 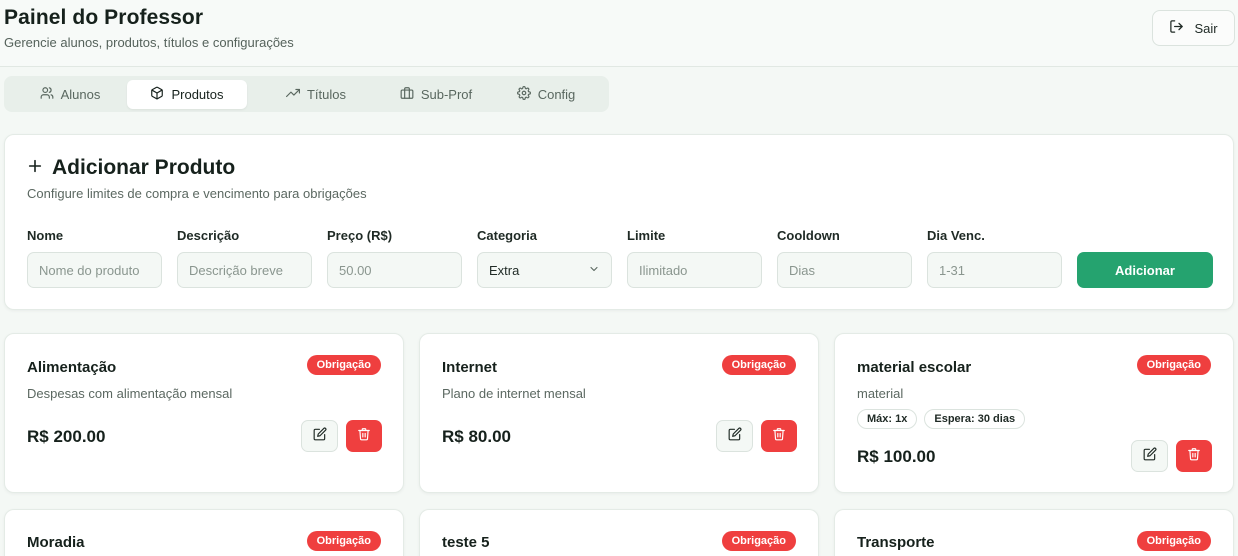 What do you see at coordinates (197, 94) in the screenshot?
I see `tab-label: Produtos` at bounding box center [197, 94].